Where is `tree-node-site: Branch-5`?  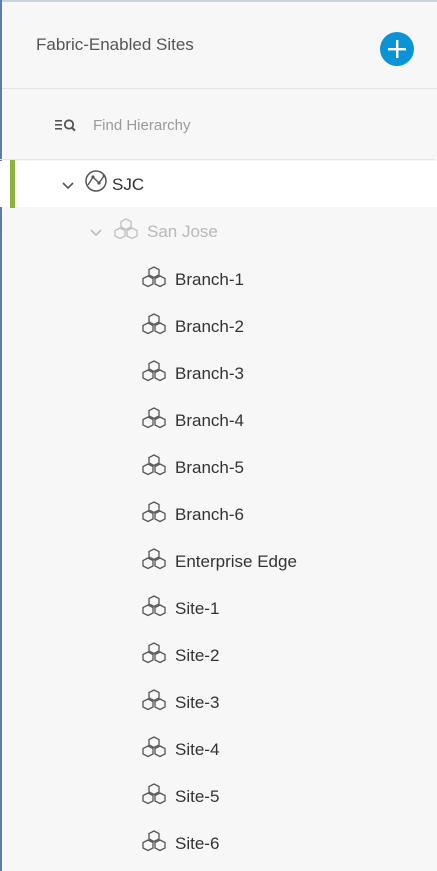 tree-node-site: Branch-5 is located at coordinates (218, 467).